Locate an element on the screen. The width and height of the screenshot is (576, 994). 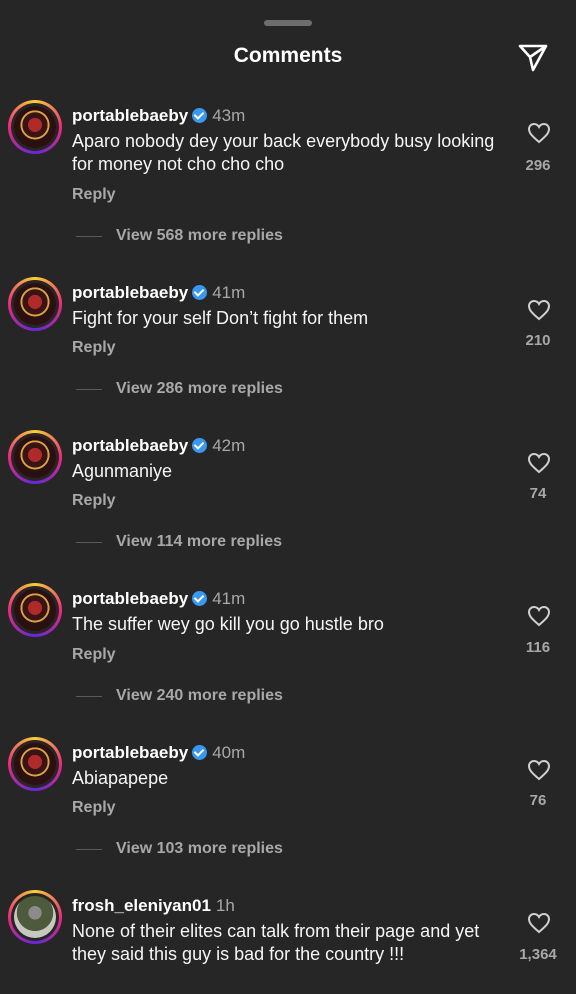
view-replies-button: View 286 more replies is located at coordinates (199, 389).